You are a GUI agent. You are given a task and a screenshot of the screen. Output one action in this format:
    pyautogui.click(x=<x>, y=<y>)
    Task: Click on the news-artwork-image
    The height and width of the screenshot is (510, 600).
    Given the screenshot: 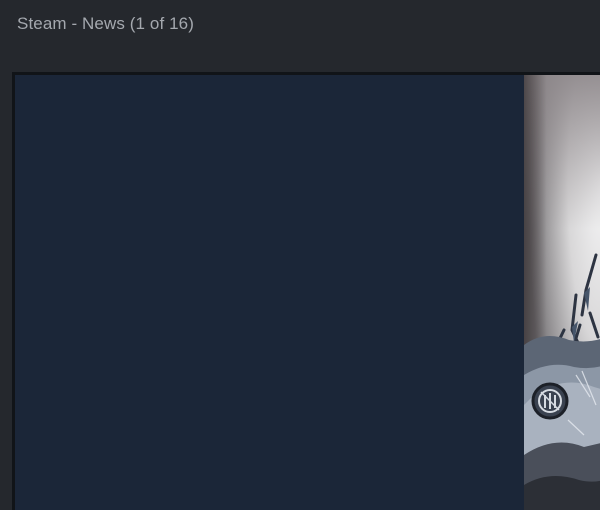 What is the action you would take?
    pyautogui.click(x=562, y=292)
    